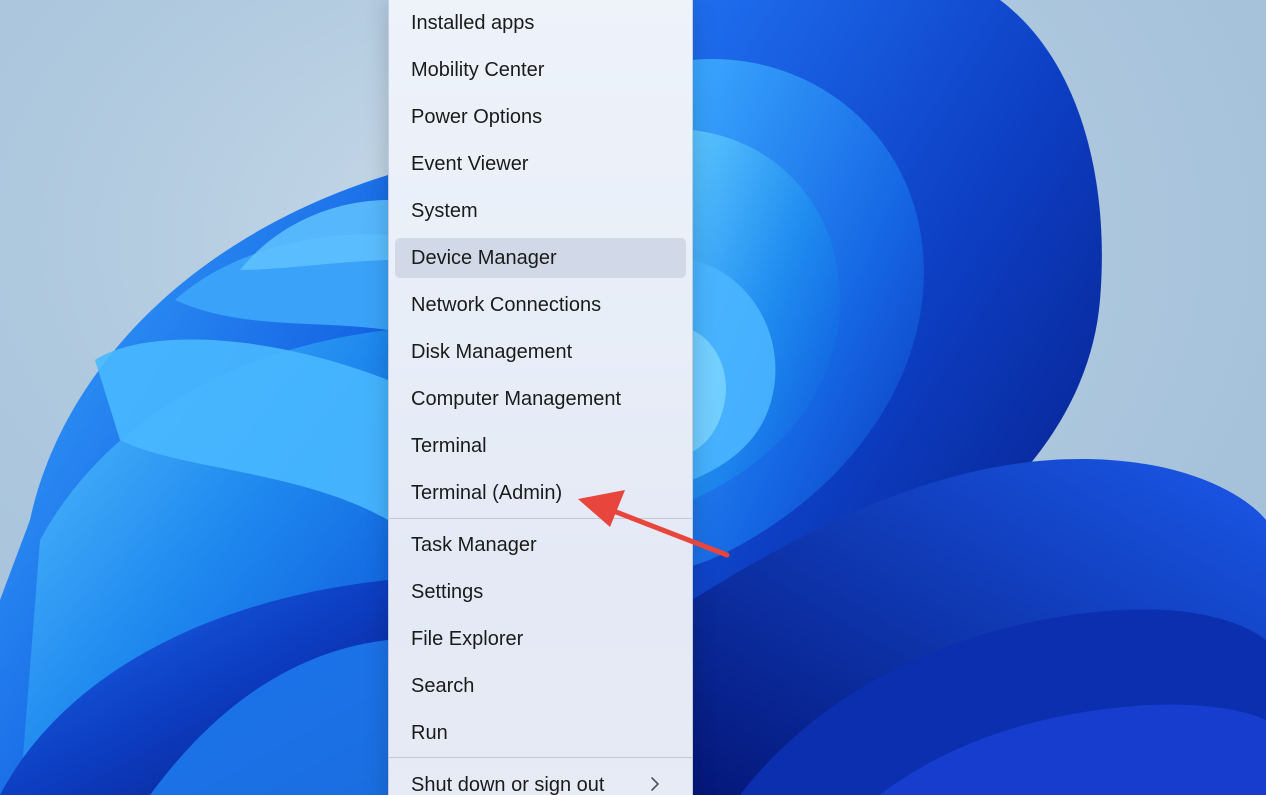  I want to click on menu-item-file-explorer: File Explorer, so click(540, 639).